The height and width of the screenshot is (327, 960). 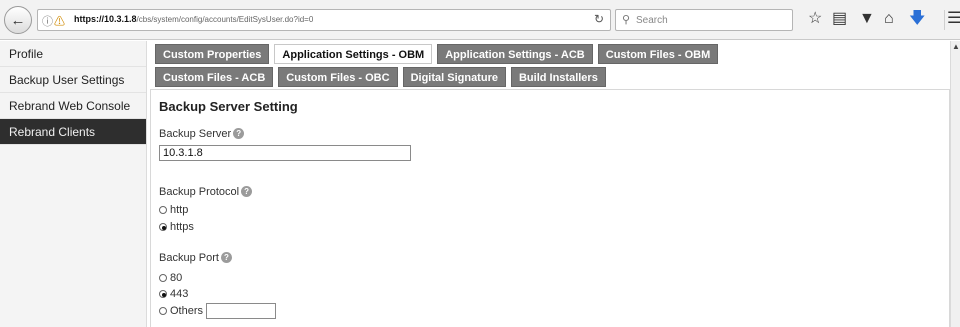 I want to click on radio-label: Others, so click(x=187, y=311).